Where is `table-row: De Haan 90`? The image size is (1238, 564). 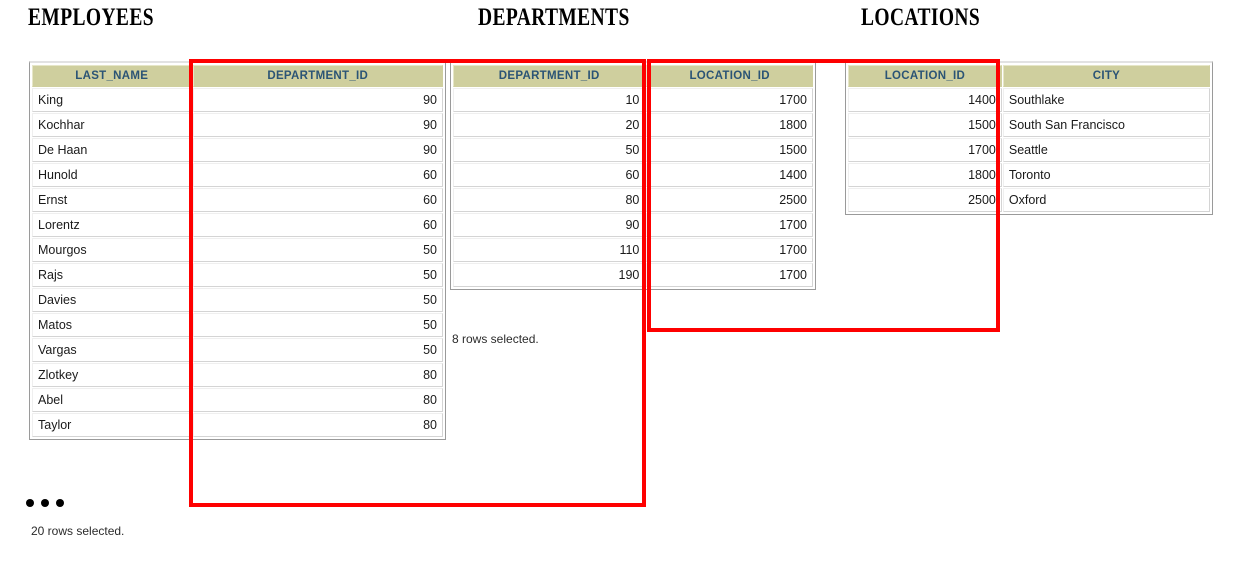 table-row: De Haan 90 is located at coordinates (237, 150).